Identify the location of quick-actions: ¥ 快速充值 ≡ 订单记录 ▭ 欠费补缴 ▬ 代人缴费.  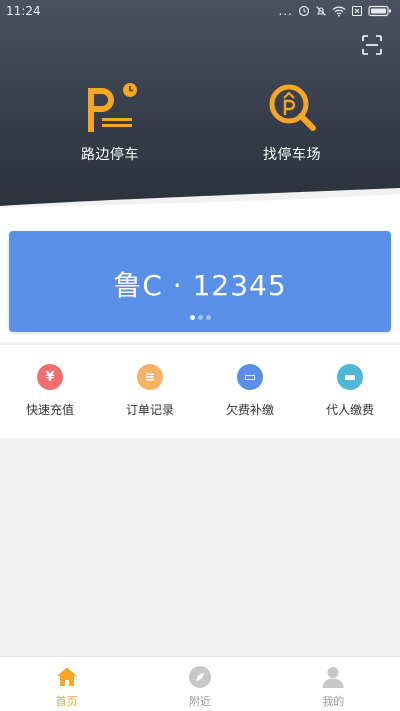
(200, 391).